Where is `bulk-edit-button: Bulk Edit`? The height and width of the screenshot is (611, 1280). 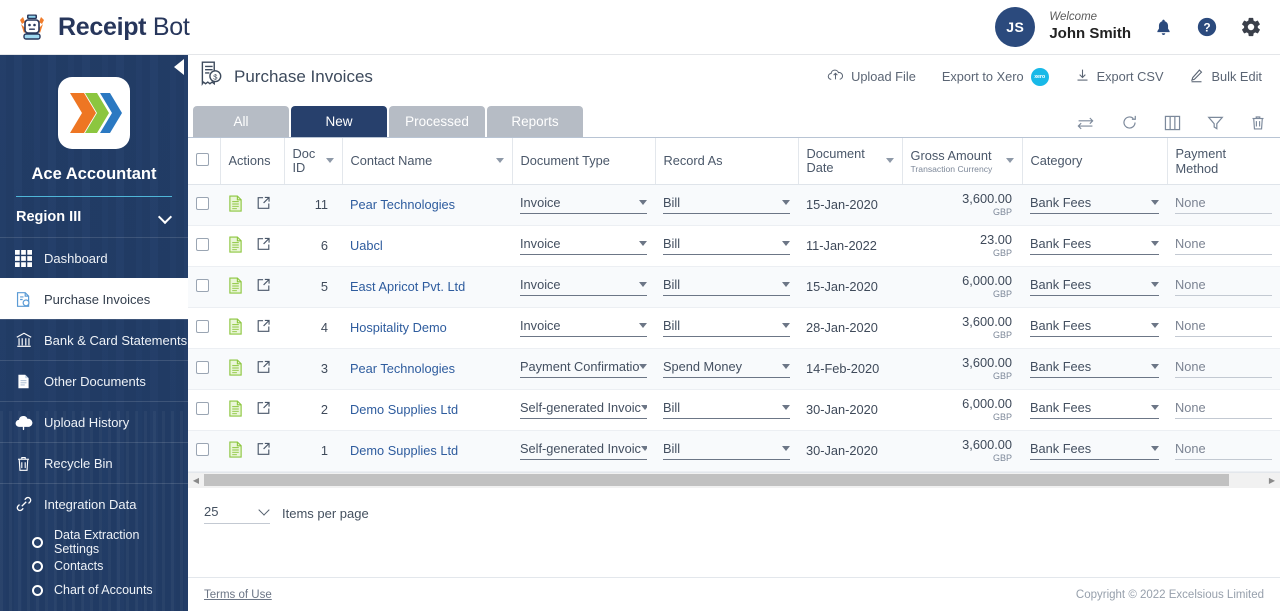
bulk-edit-button: Bulk Edit is located at coordinates (1225, 77).